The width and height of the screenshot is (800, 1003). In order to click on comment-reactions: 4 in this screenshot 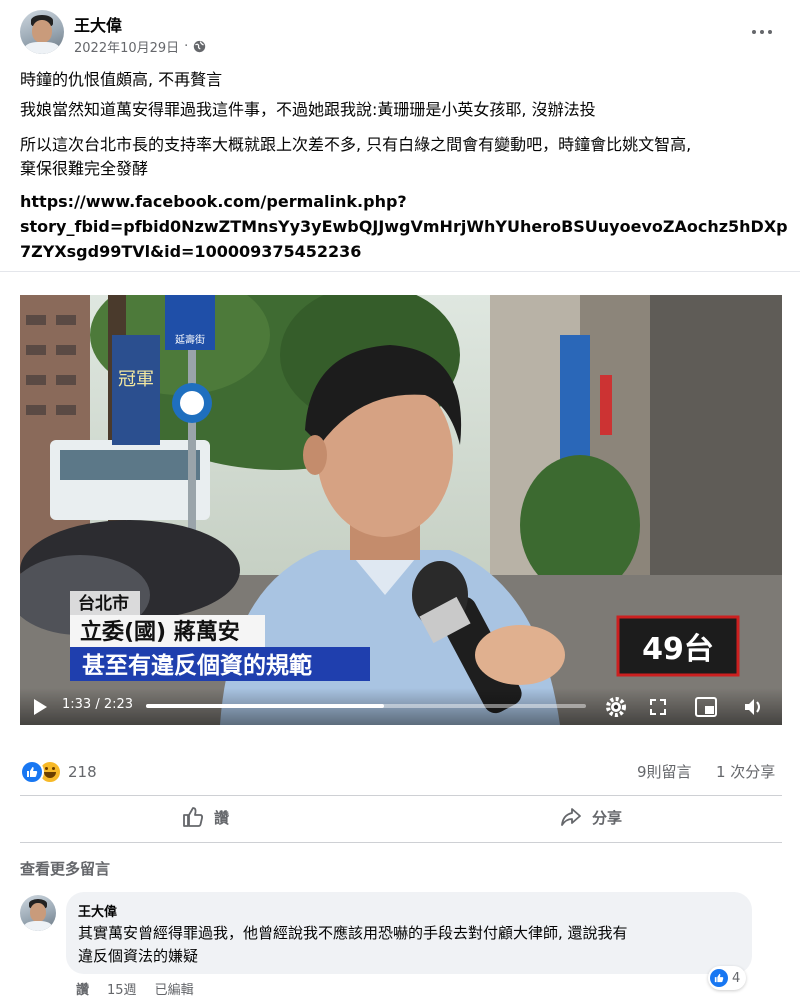, I will do `click(727, 978)`.